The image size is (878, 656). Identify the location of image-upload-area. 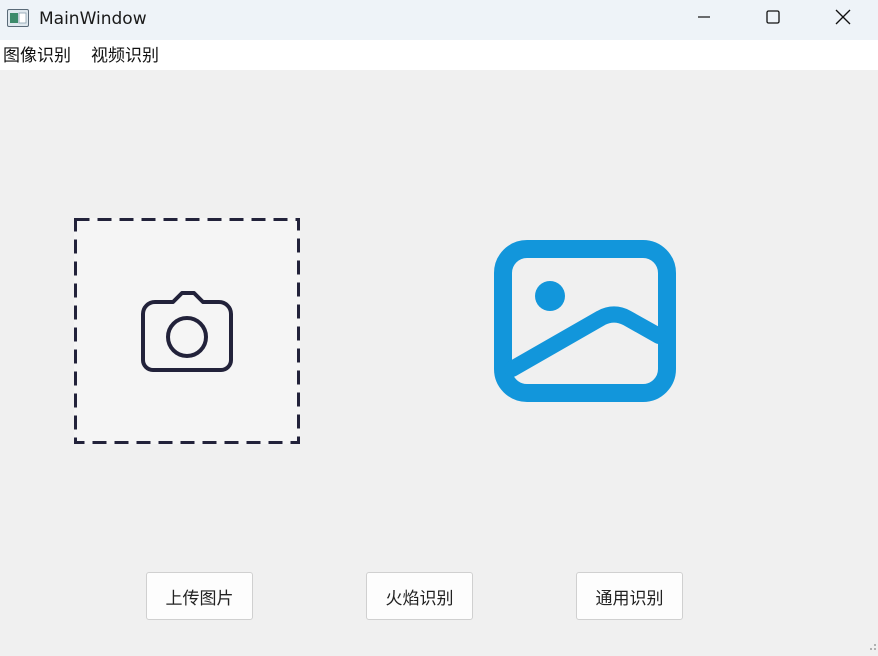
(187, 331).